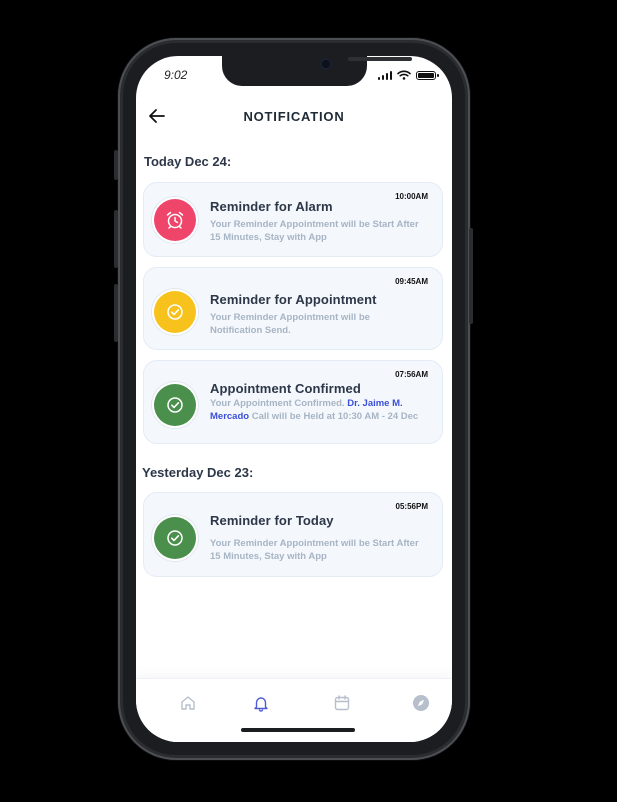 This screenshot has height=802, width=617. Describe the element at coordinates (317, 71) in the screenshot. I see `notch` at that location.